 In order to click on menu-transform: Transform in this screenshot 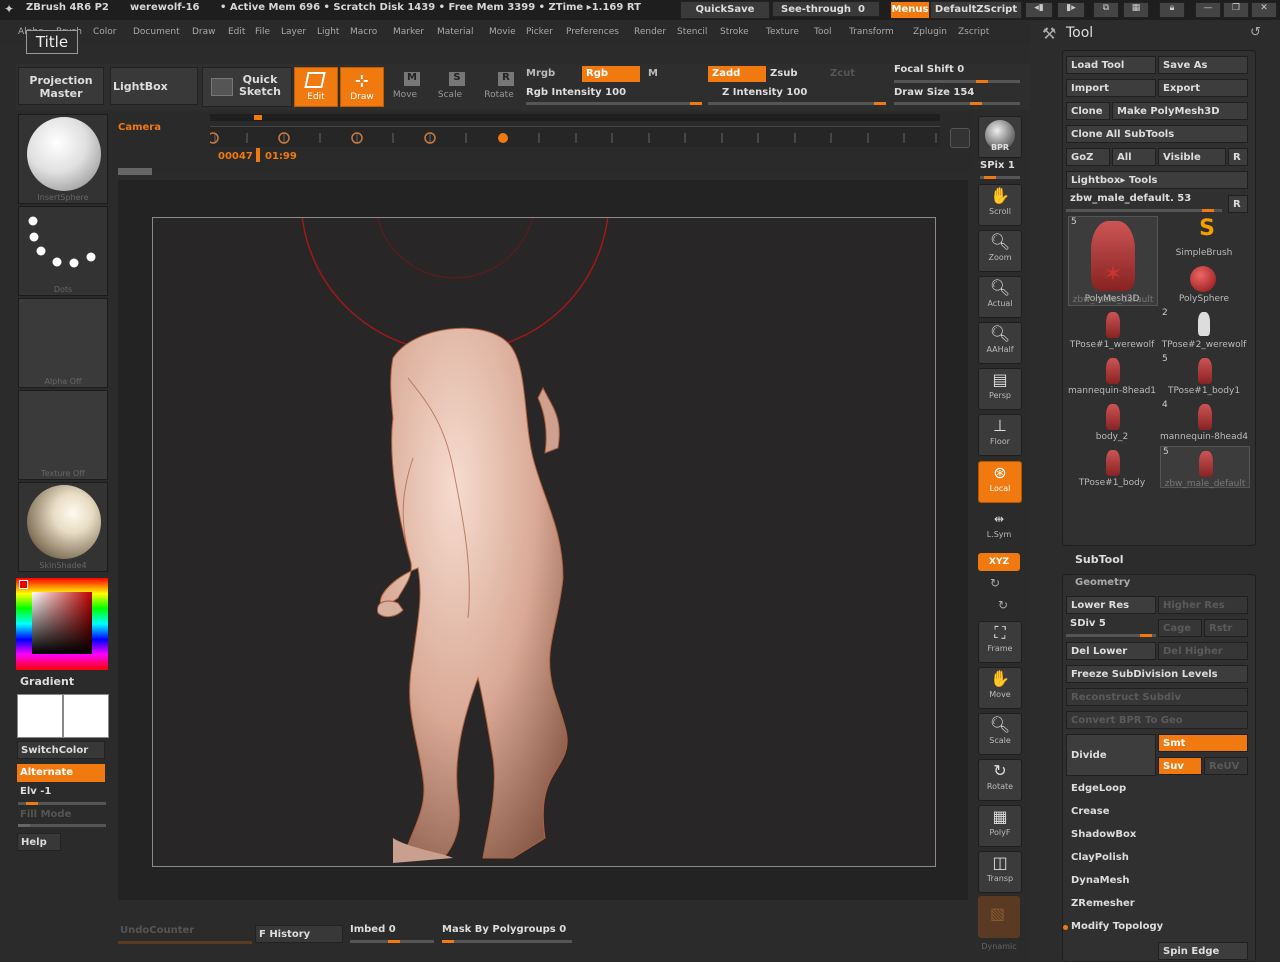, I will do `click(871, 32)`.